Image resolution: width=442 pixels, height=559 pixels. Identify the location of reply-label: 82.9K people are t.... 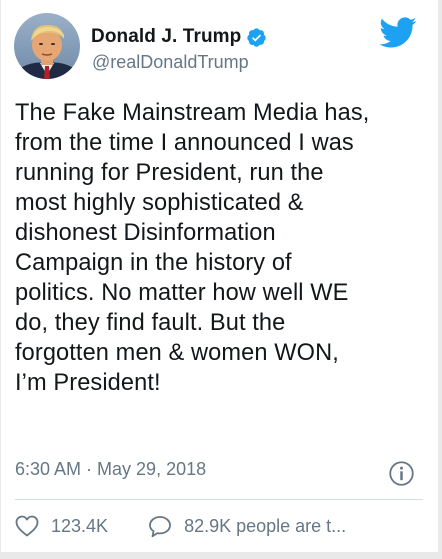
(265, 525).